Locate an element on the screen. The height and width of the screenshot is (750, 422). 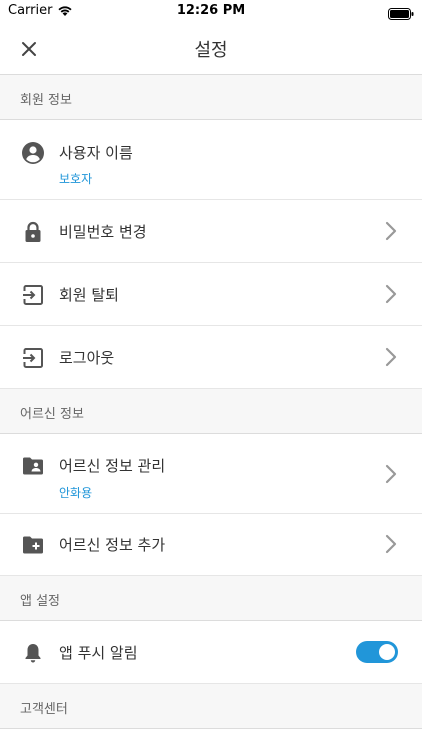
add-elder-label: 어르신 정보 추가 is located at coordinates (112, 545).